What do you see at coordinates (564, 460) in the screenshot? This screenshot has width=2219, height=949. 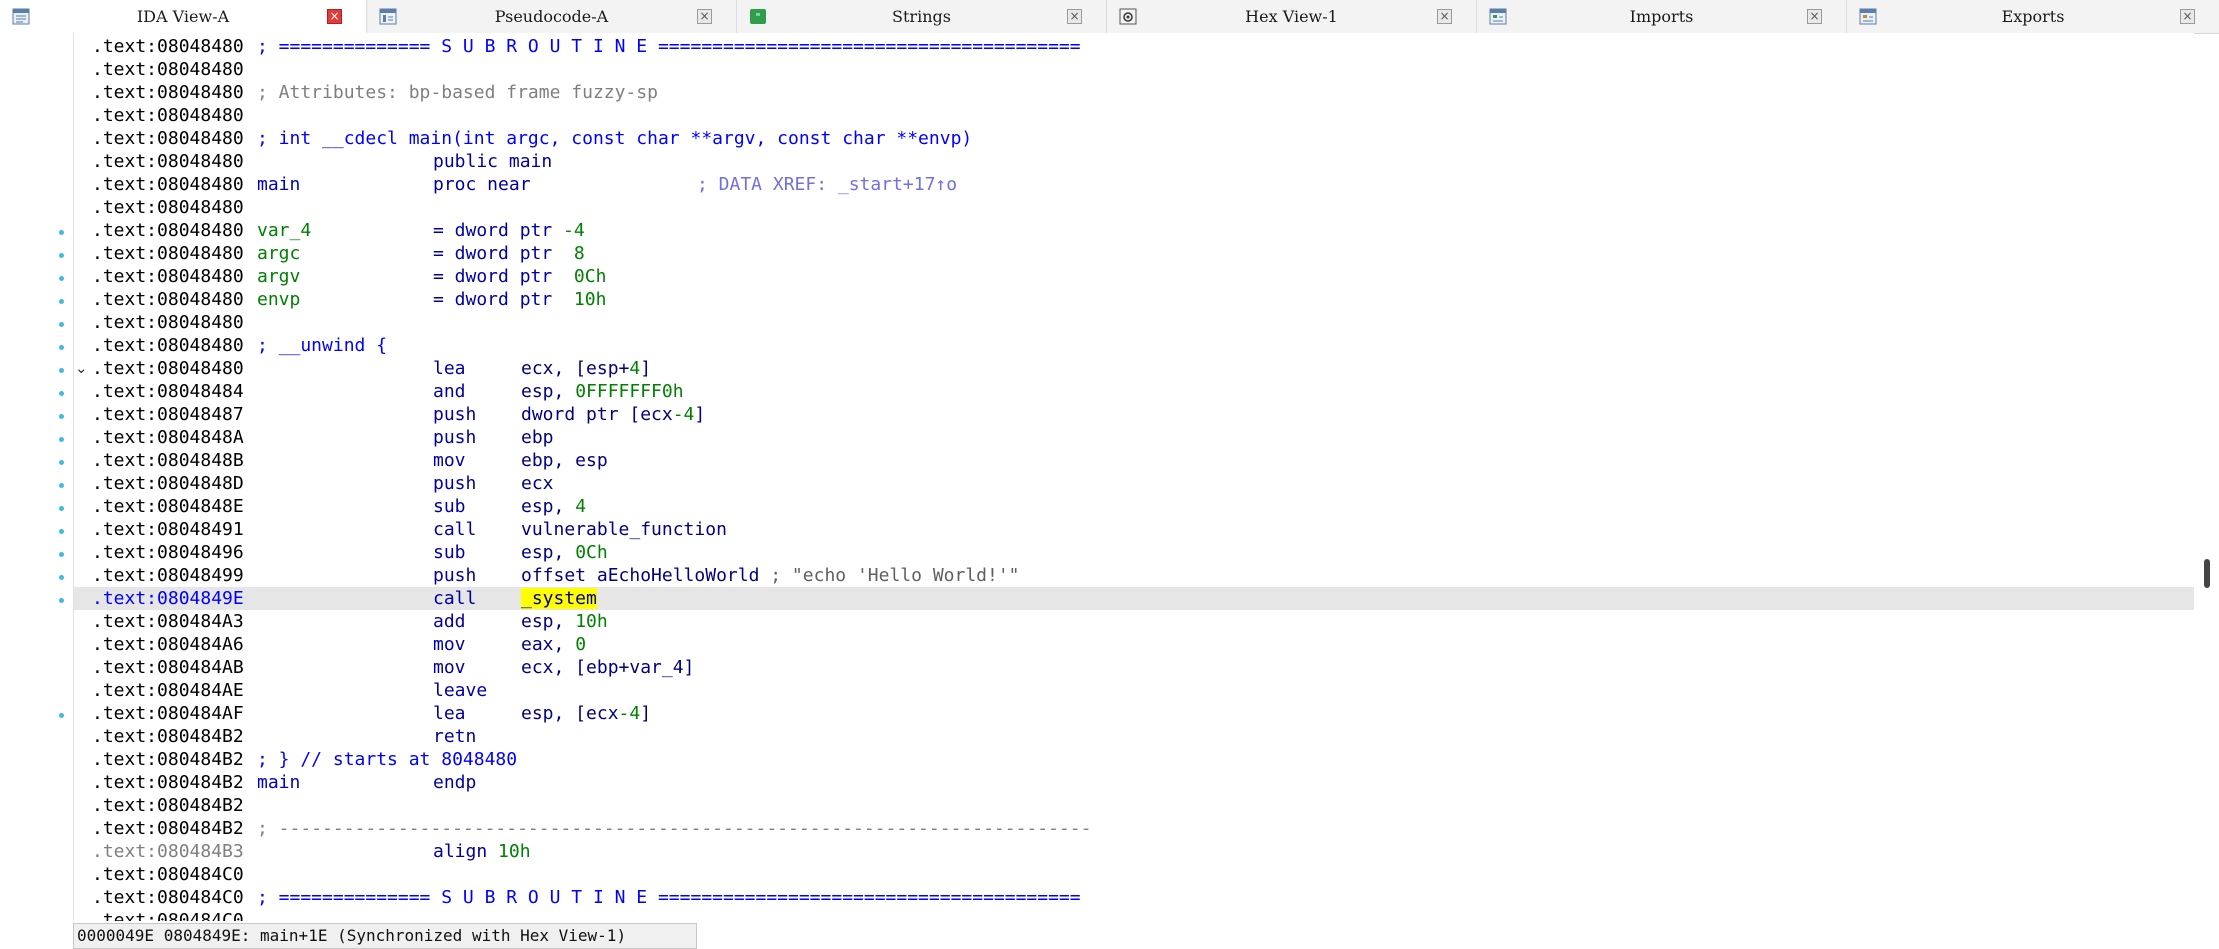 I see `instruction-operands: ebp, esp` at bounding box center [564, 460].